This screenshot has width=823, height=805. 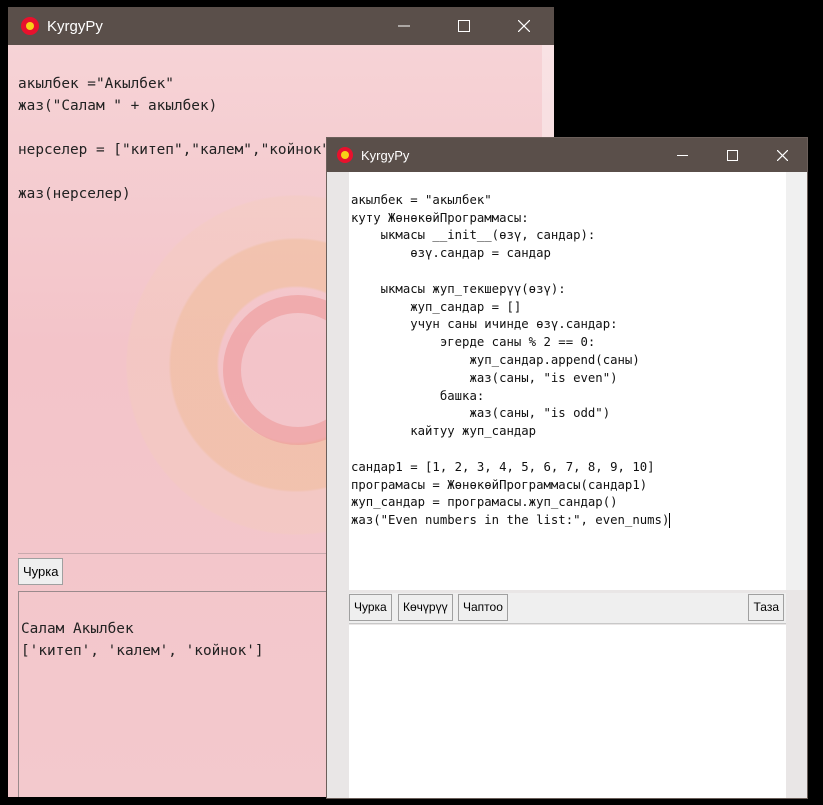 I want to click on paste-button: Чаптоо, so click(x=483, y=607).